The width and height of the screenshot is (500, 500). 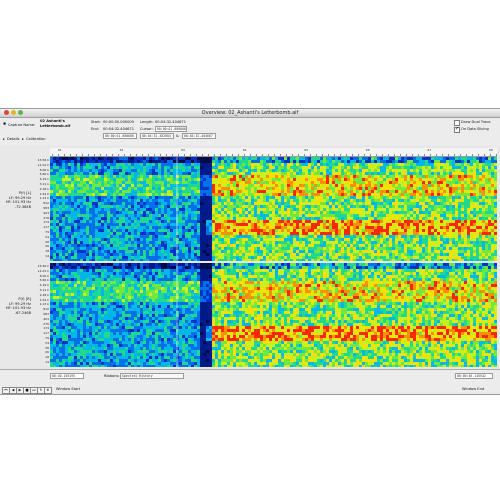 What do you see at coordinates (171, 129) in the screenshot?
I see `cursor-field: 00:00:01.000000` at bounding box center [171, 129].